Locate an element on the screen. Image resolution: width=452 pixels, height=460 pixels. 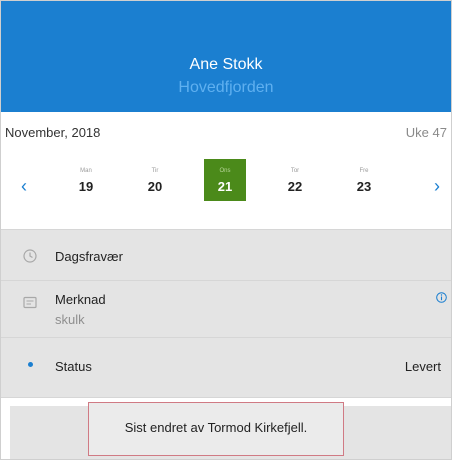
note-icon is located at coordinates (30, 302).